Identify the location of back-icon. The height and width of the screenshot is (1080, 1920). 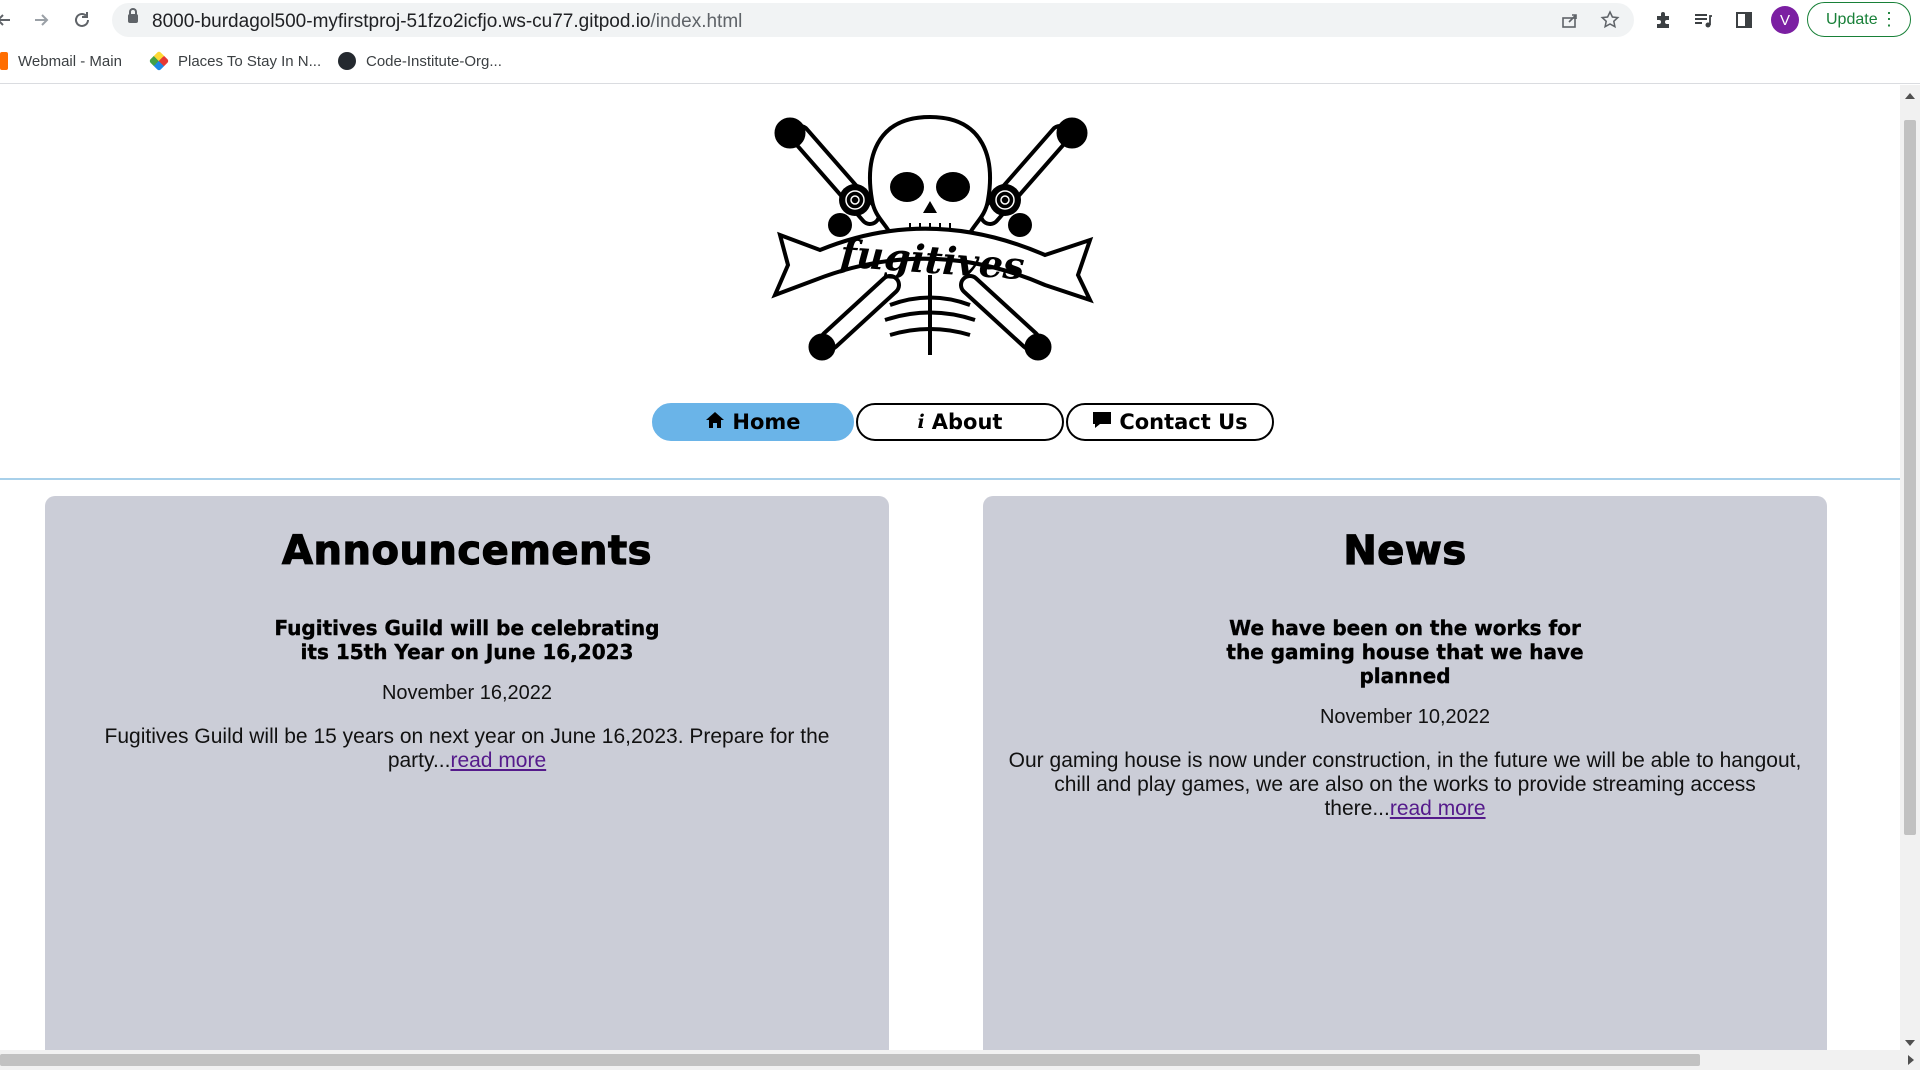
(9, 20).